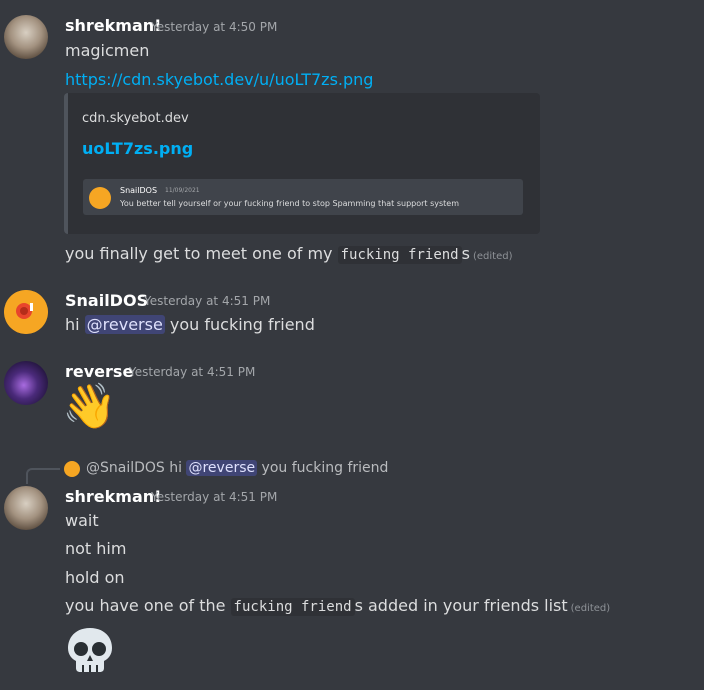 This screenshot has width=704, height=690. What do you see at coordinates (99, 371) in the screenshot?
I see `username: reverse` at bounding box center [99, 371].